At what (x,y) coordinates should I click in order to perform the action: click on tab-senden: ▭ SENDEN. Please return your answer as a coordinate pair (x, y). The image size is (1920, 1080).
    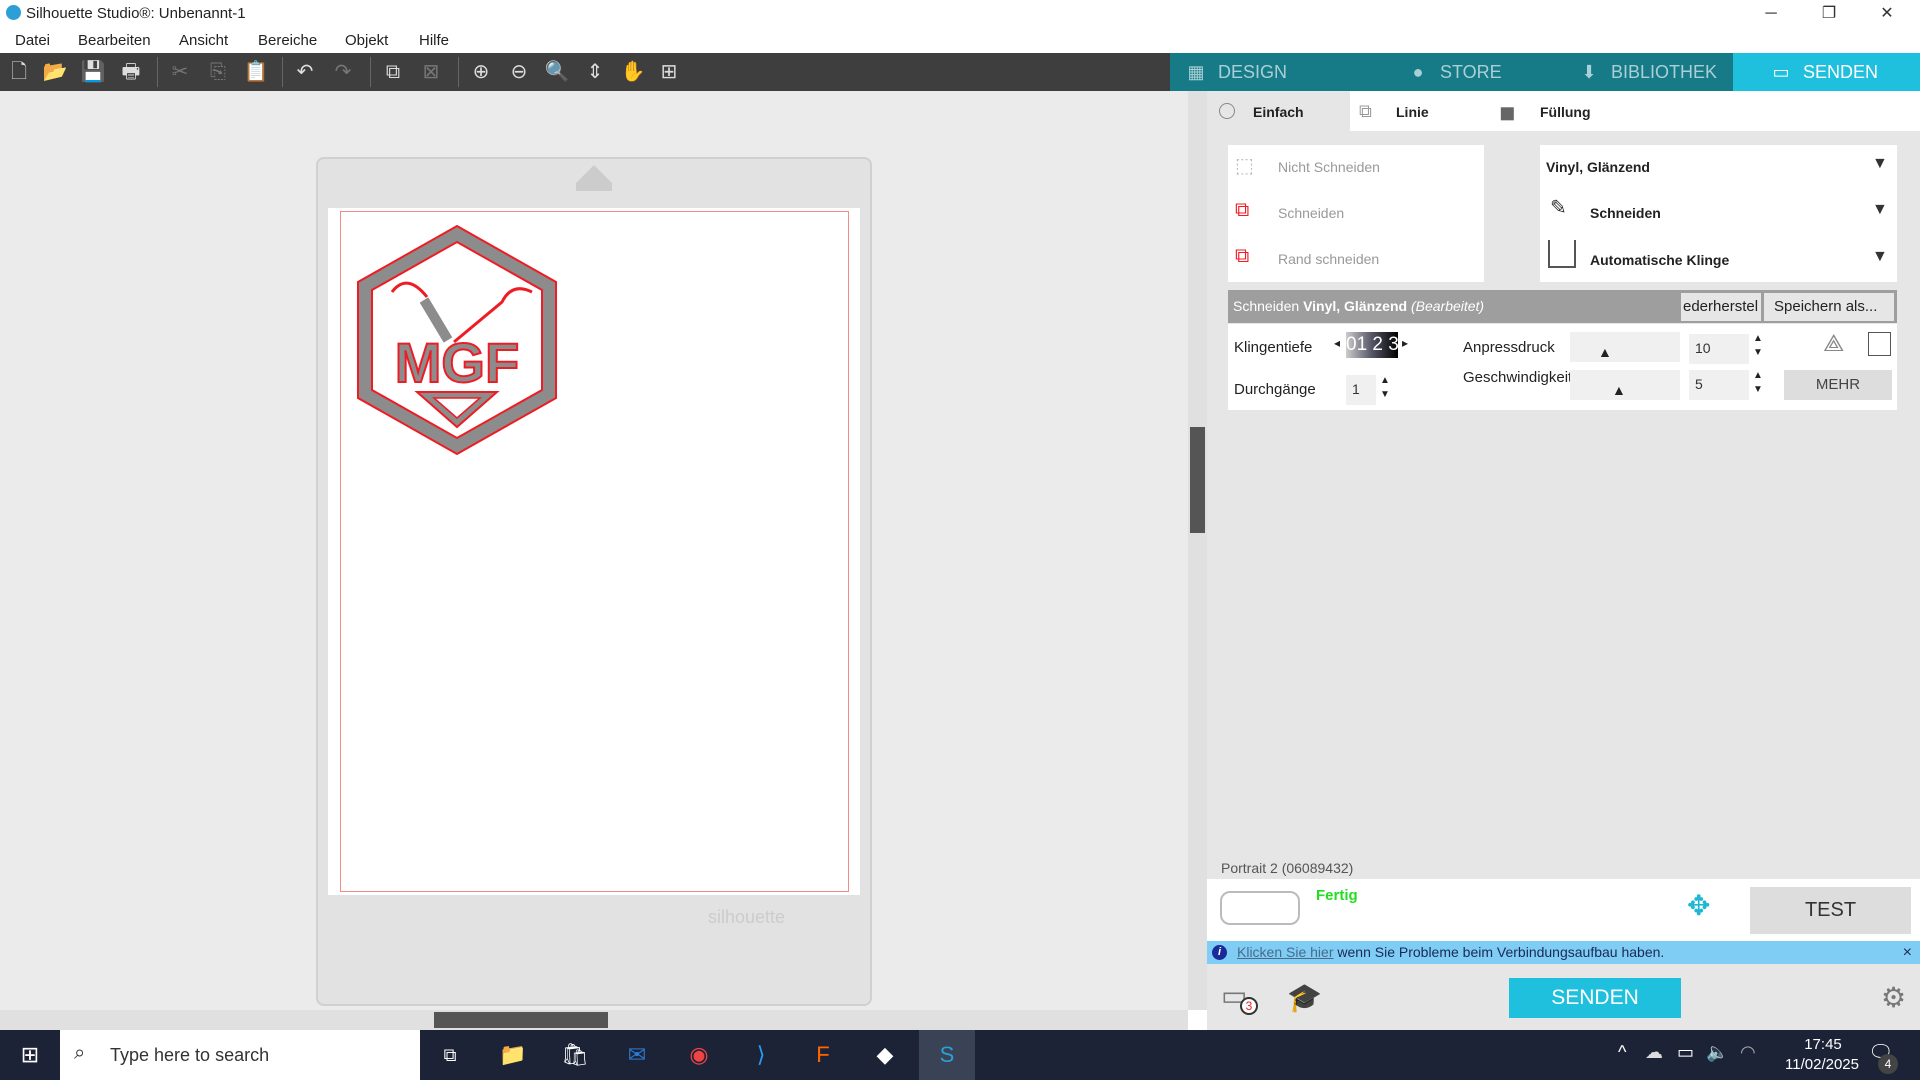
    Looking at the image, I should click on (1826, 72).